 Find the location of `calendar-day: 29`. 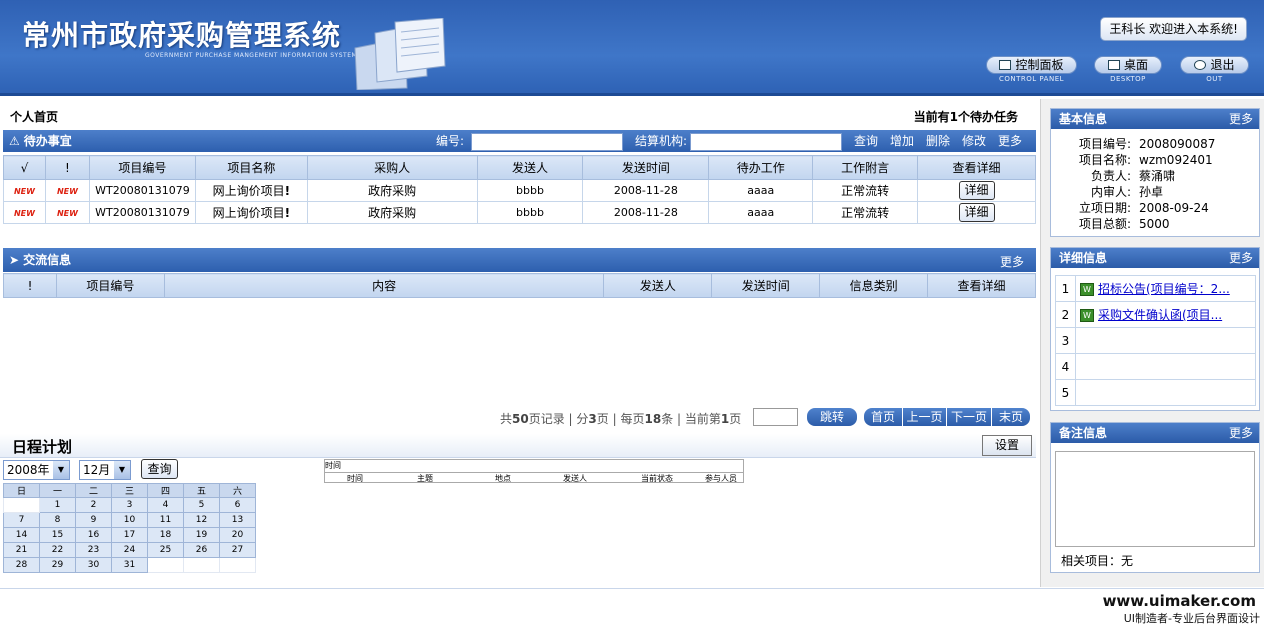

calendar-day: 29 is located at coordinates (57, 565).